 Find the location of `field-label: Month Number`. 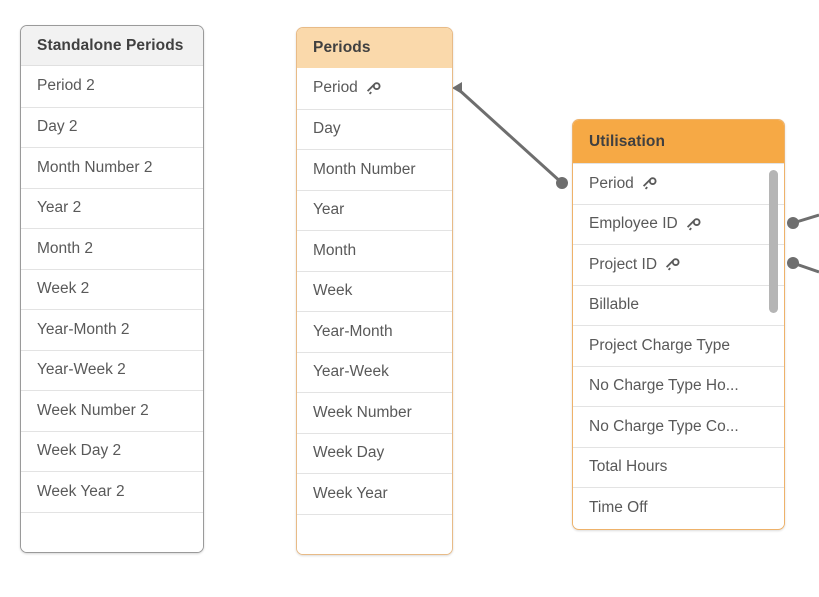

field-label: Month Number is located at coordinates (364, 169).